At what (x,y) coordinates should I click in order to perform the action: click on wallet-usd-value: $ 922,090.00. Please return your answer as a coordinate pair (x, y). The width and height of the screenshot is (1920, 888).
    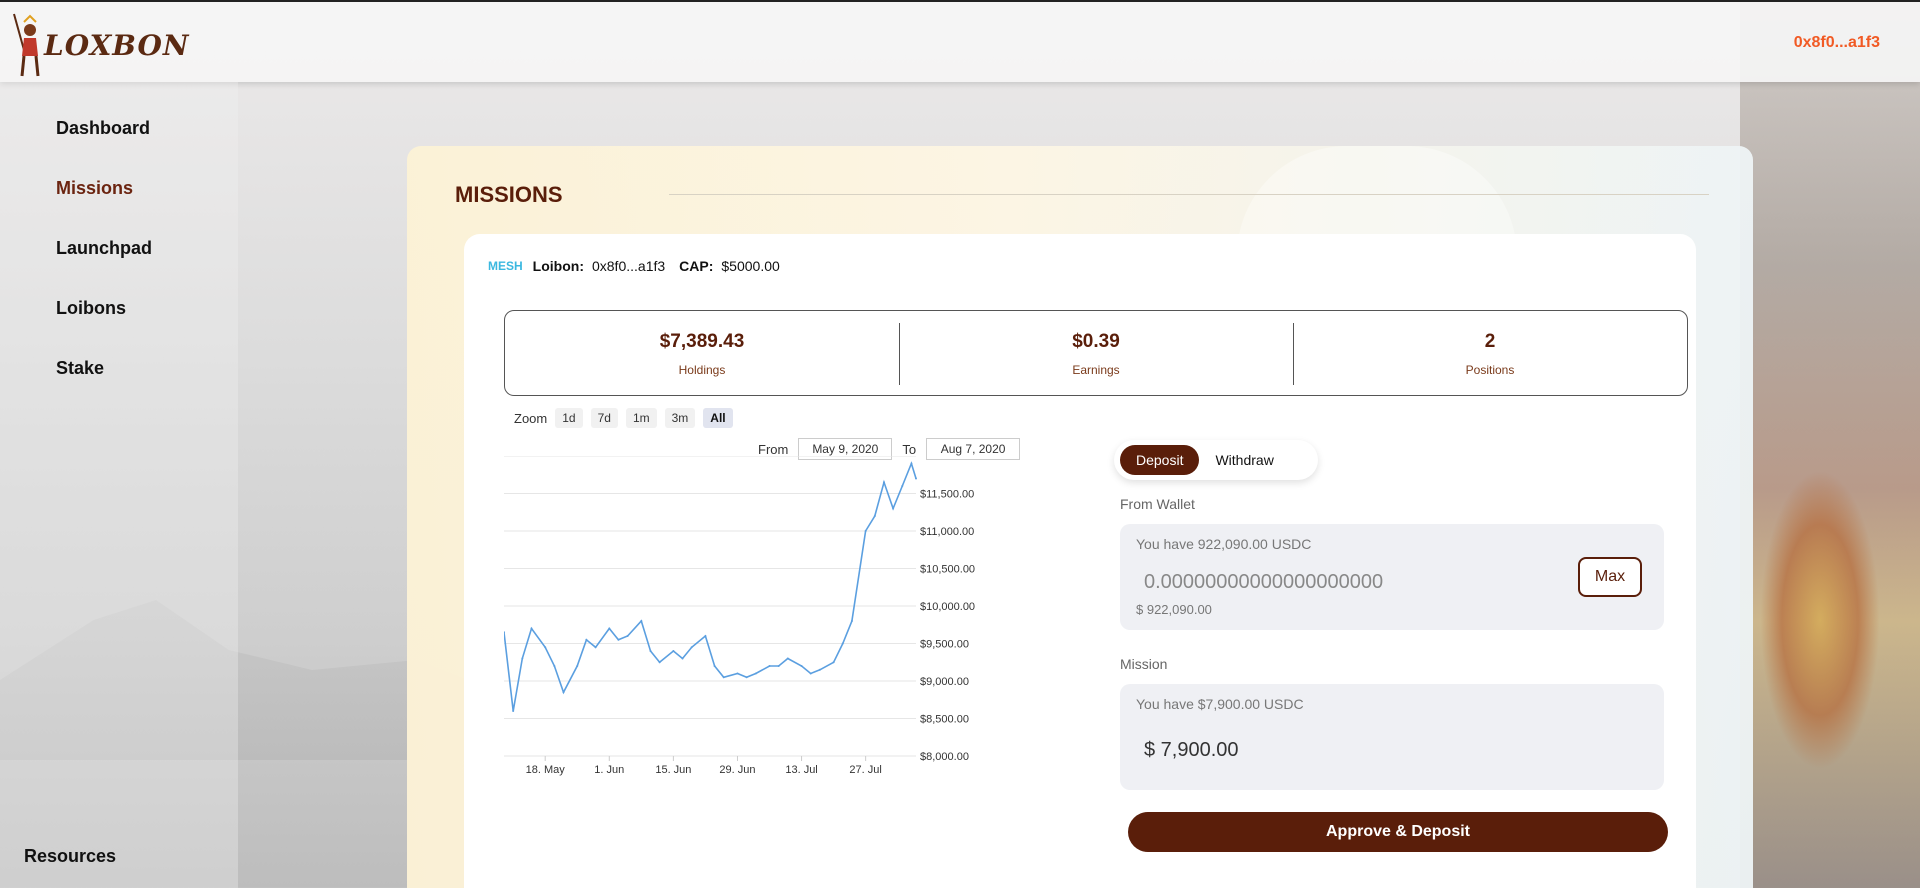
    Looking at the image, I should click on (1174, 609).